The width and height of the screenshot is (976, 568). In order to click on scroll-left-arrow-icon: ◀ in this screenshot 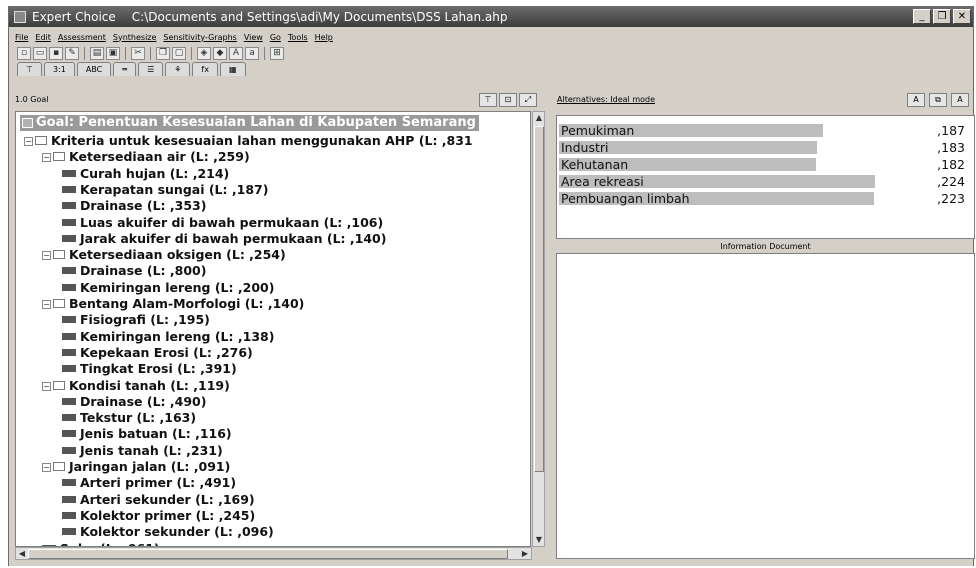, I will do `click(22, 553)`.